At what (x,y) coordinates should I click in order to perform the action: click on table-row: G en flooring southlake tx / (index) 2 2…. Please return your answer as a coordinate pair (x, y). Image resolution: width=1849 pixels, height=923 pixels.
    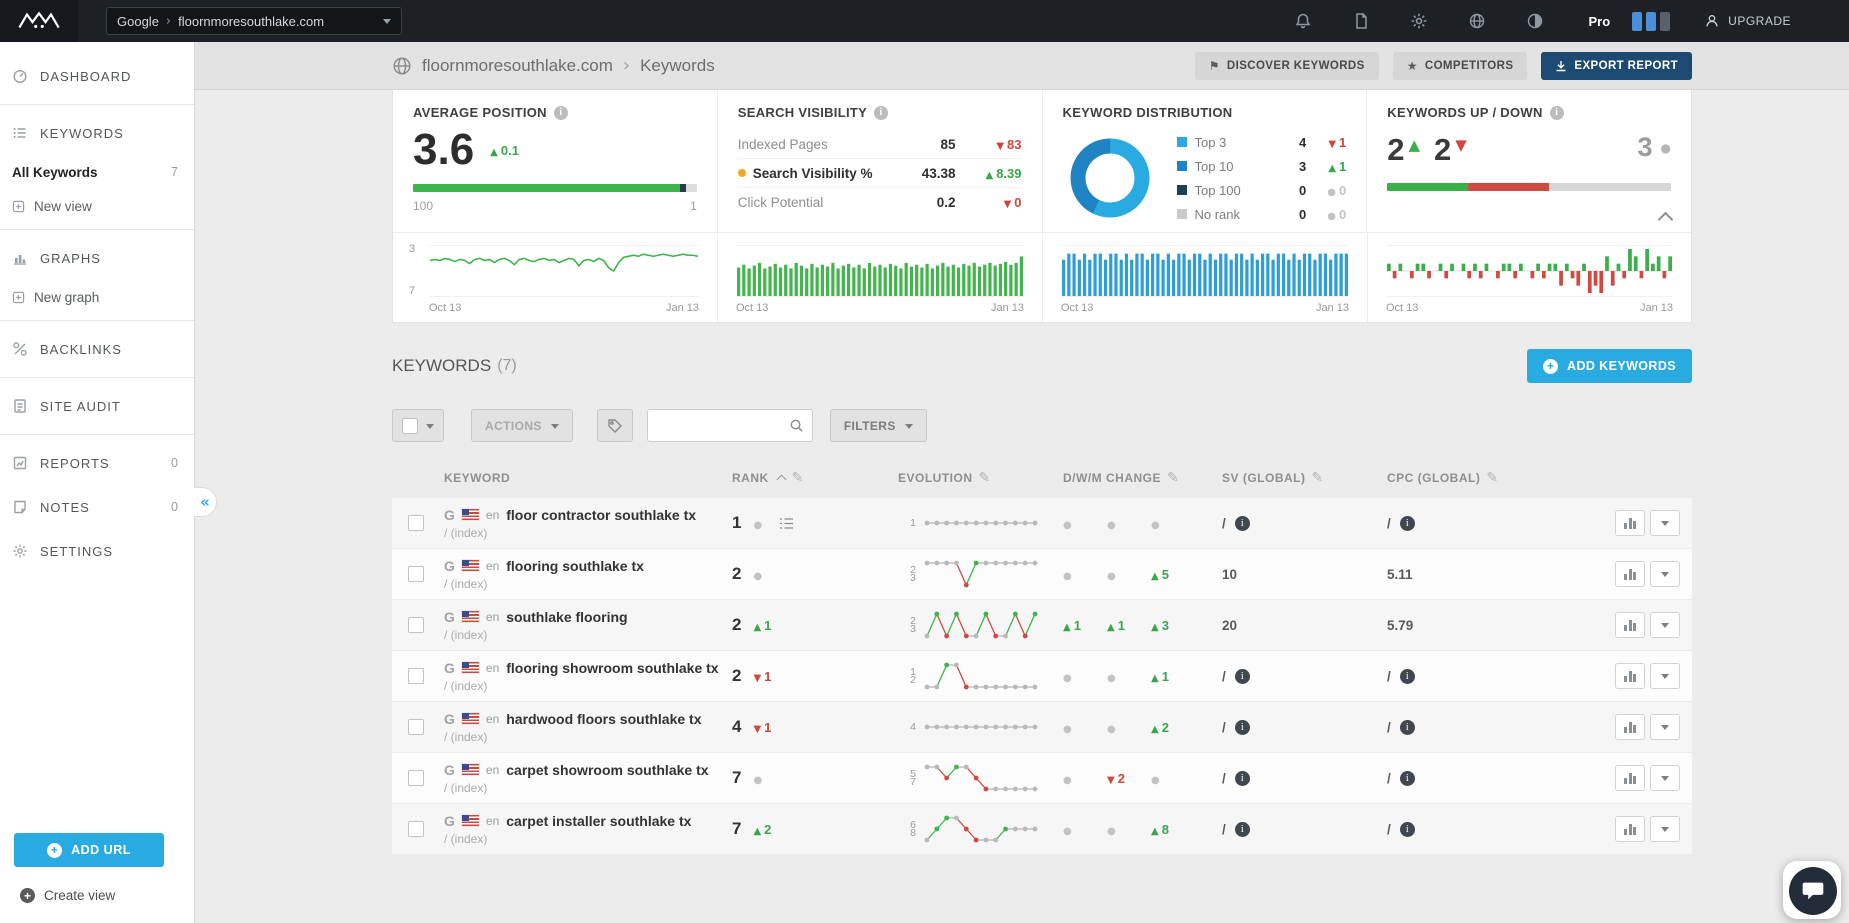
    Looking at the image, I should click on (1042, 574).